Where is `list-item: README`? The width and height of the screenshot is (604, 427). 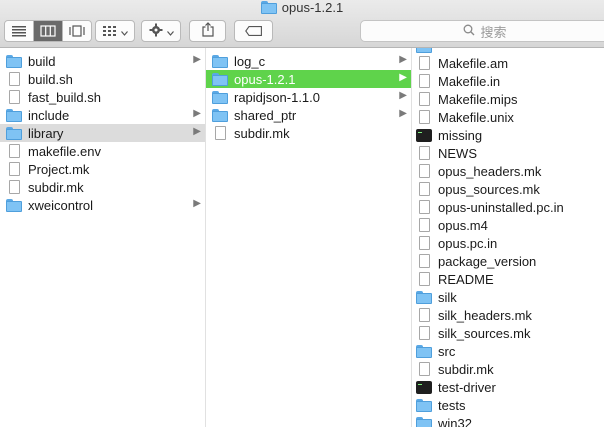
list-item: README is located at coordinates (508, 279).